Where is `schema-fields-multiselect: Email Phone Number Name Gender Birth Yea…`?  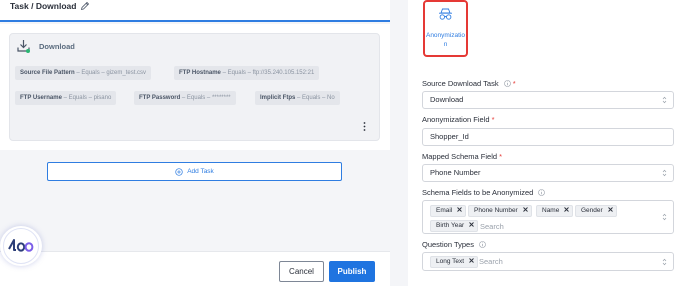
schema-fields-multiselect: Email Phone Number Name Gender Birth Yea… is located at coordinates (548, 217).